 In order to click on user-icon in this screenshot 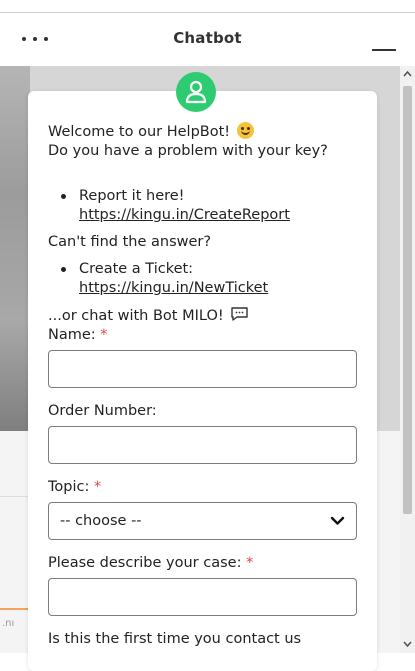, I will do `click(196, 92)`.